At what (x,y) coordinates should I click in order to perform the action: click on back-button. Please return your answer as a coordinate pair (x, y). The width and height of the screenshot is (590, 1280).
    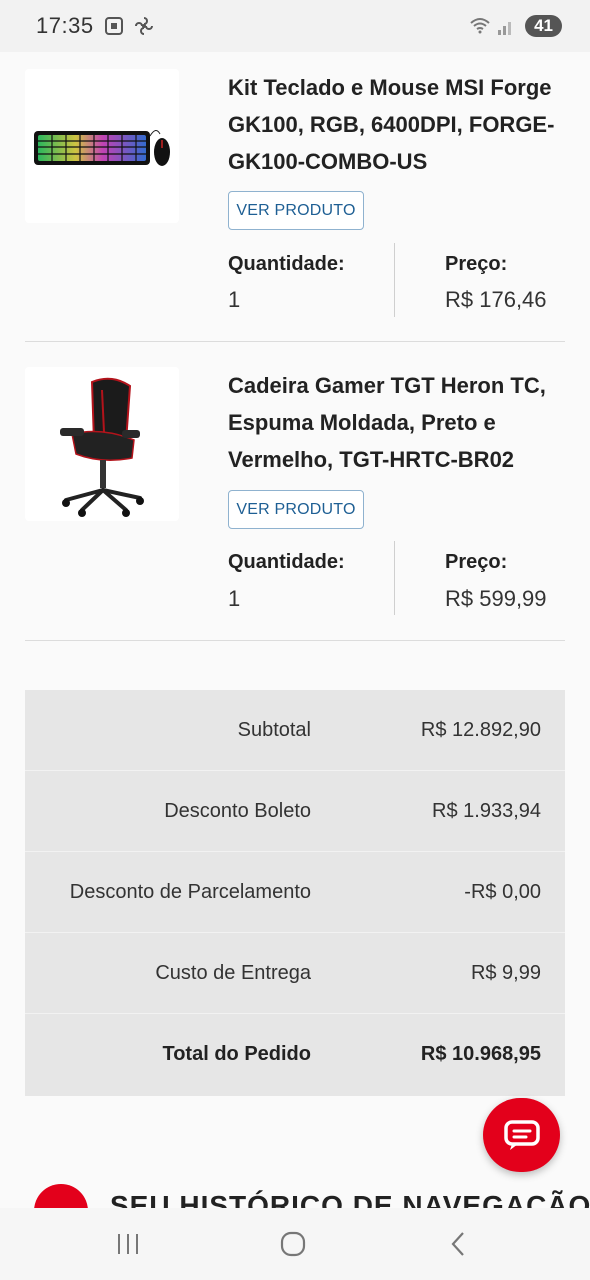
    Looking at the image, I should click on (458, 1244).